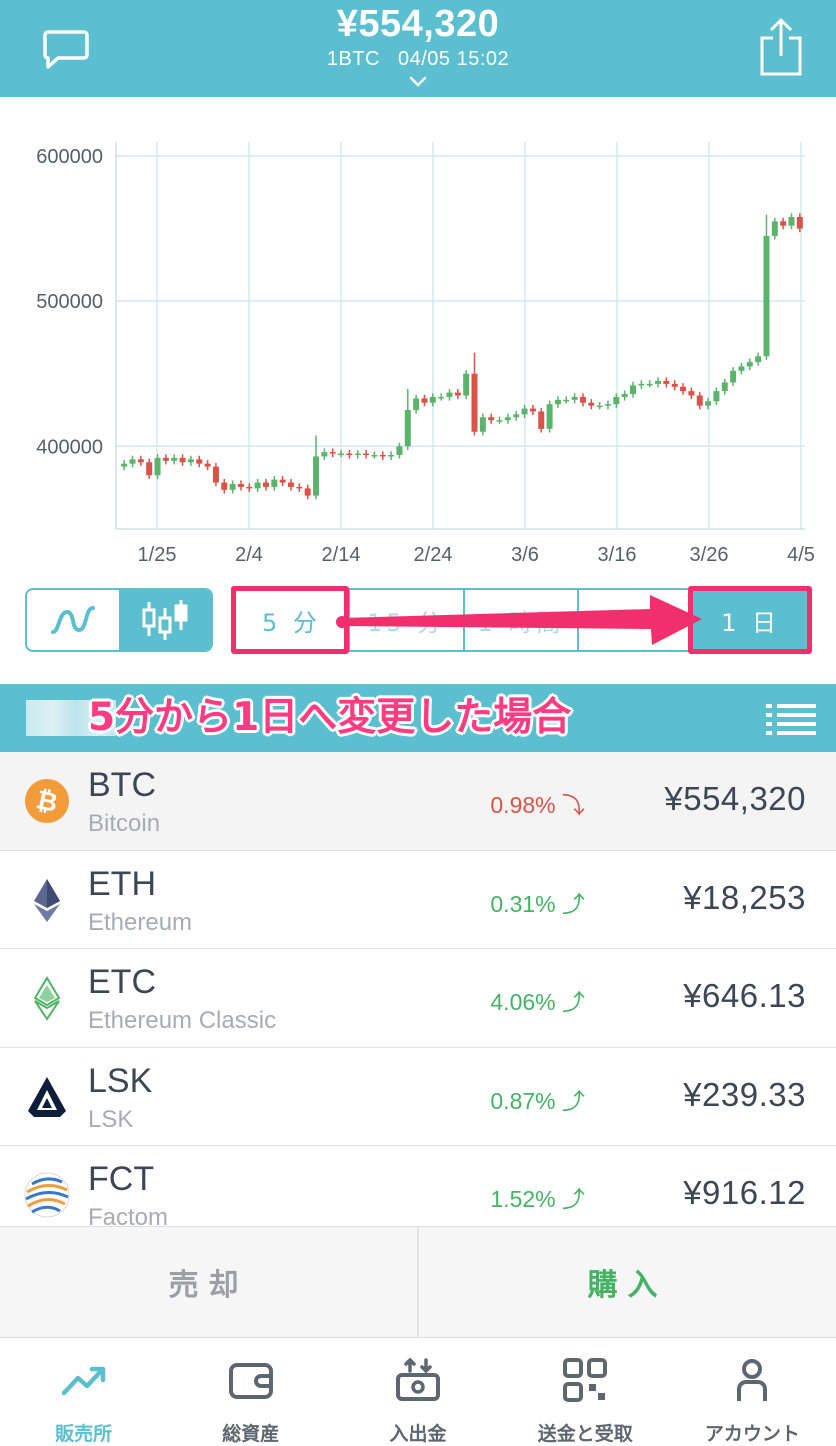 This screenshot has height=1446, width=836. I want to click on account-icon, so click(752, 1380).